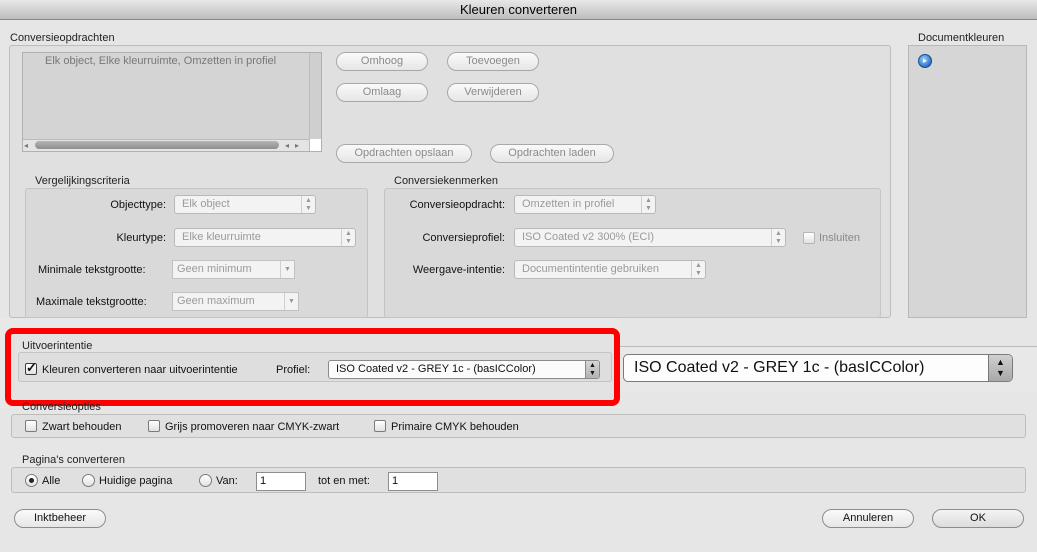 The height and width of the screenshot is (552, 1037). Describe the element at coordinates (205, 480) in the screenshot. I see `page-range-radio` at that location.